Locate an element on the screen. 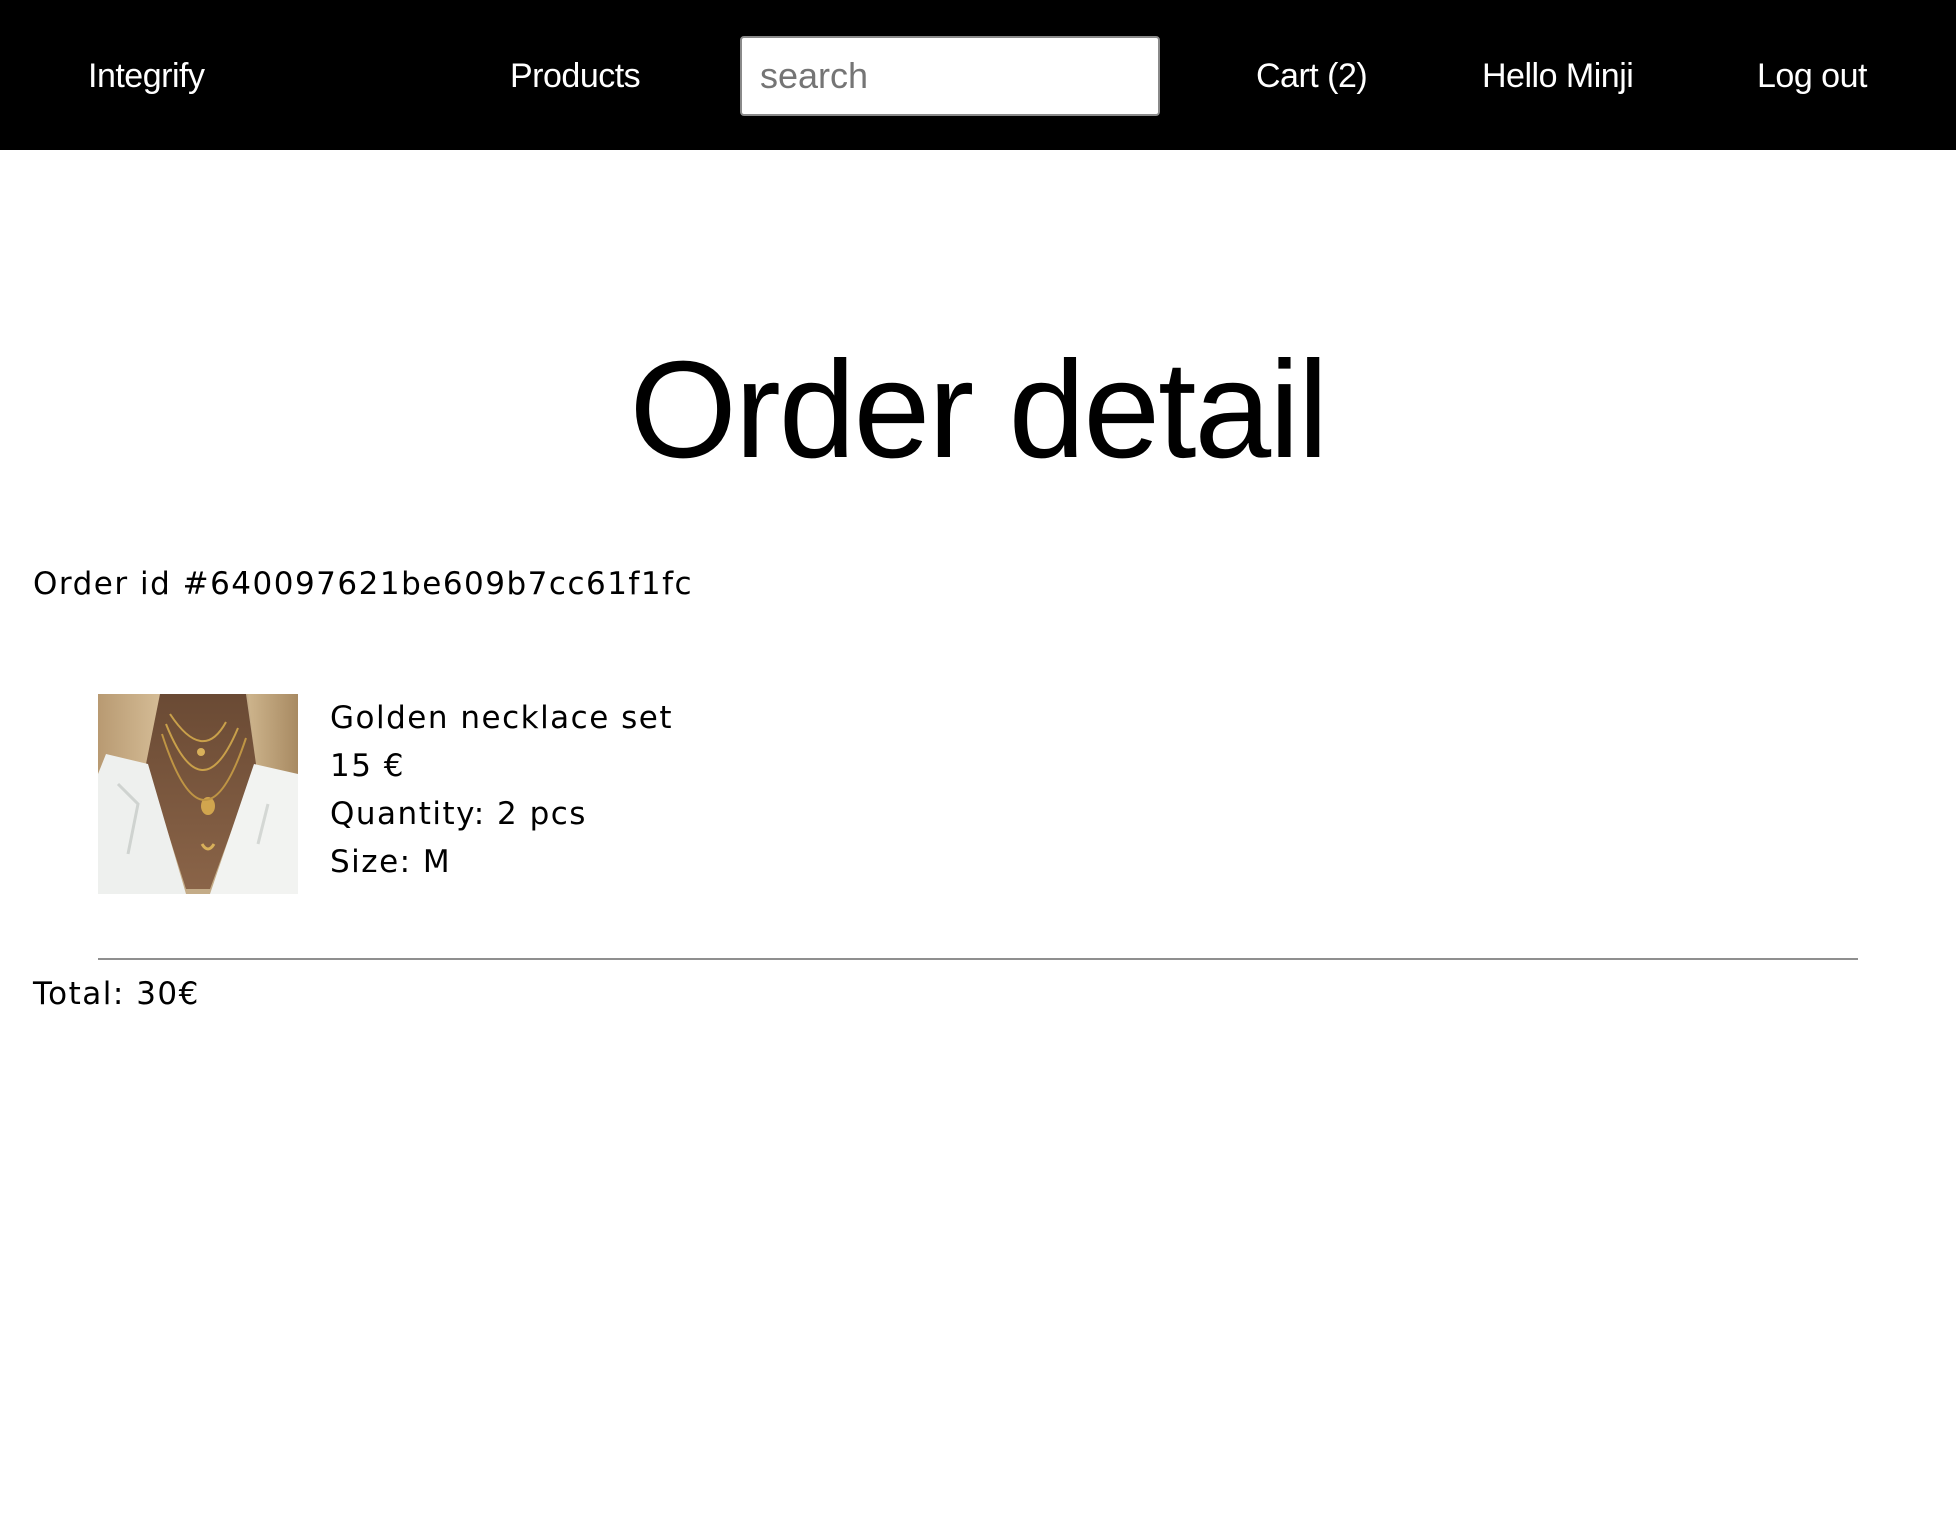 The image size is (1956, 1528). item-name: Golden necklace set is located at coordinates (502, 718).